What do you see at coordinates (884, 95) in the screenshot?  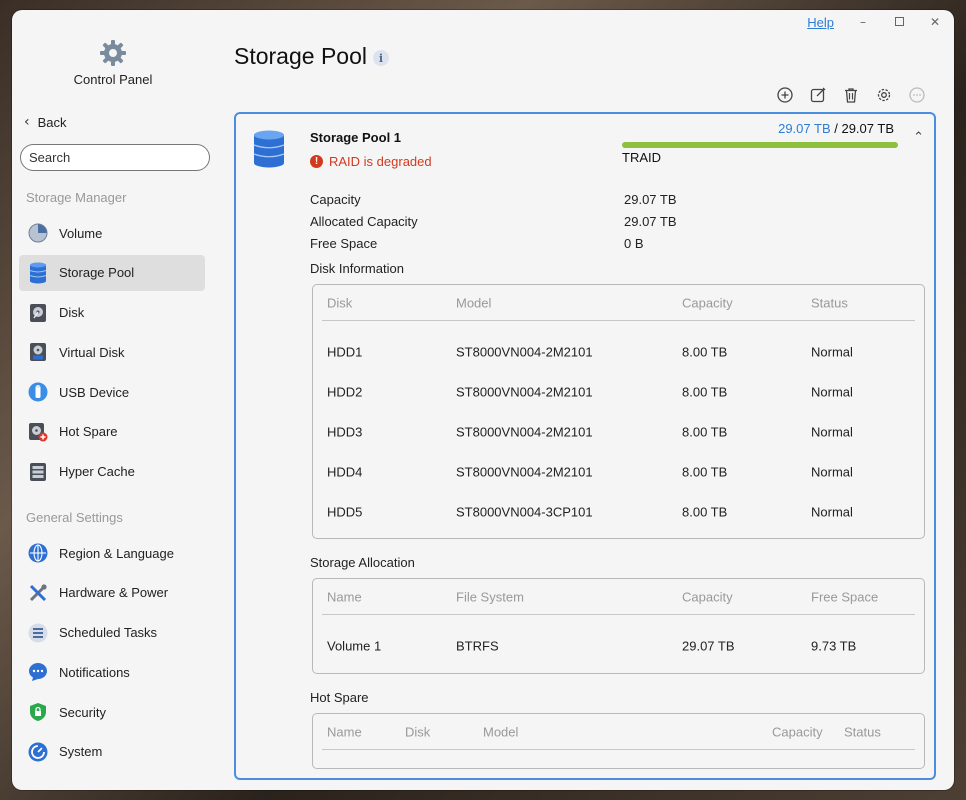 I see `settings-icon` at bounding box center [884, 95].